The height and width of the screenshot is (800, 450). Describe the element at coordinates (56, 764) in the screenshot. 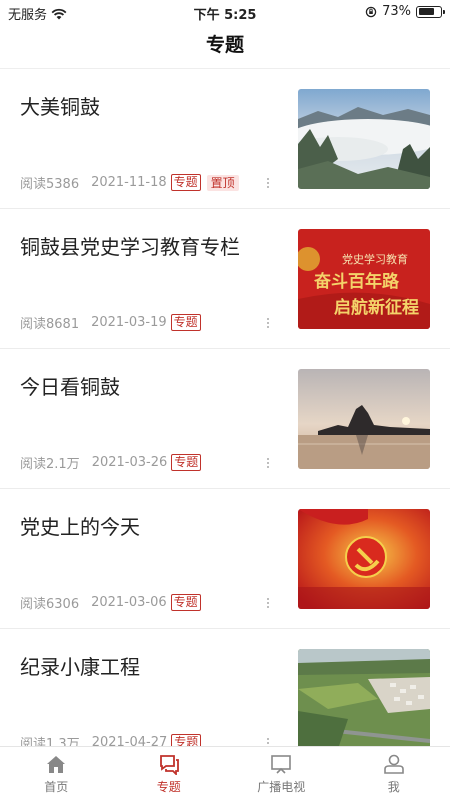

I see `home-icon` at that location.